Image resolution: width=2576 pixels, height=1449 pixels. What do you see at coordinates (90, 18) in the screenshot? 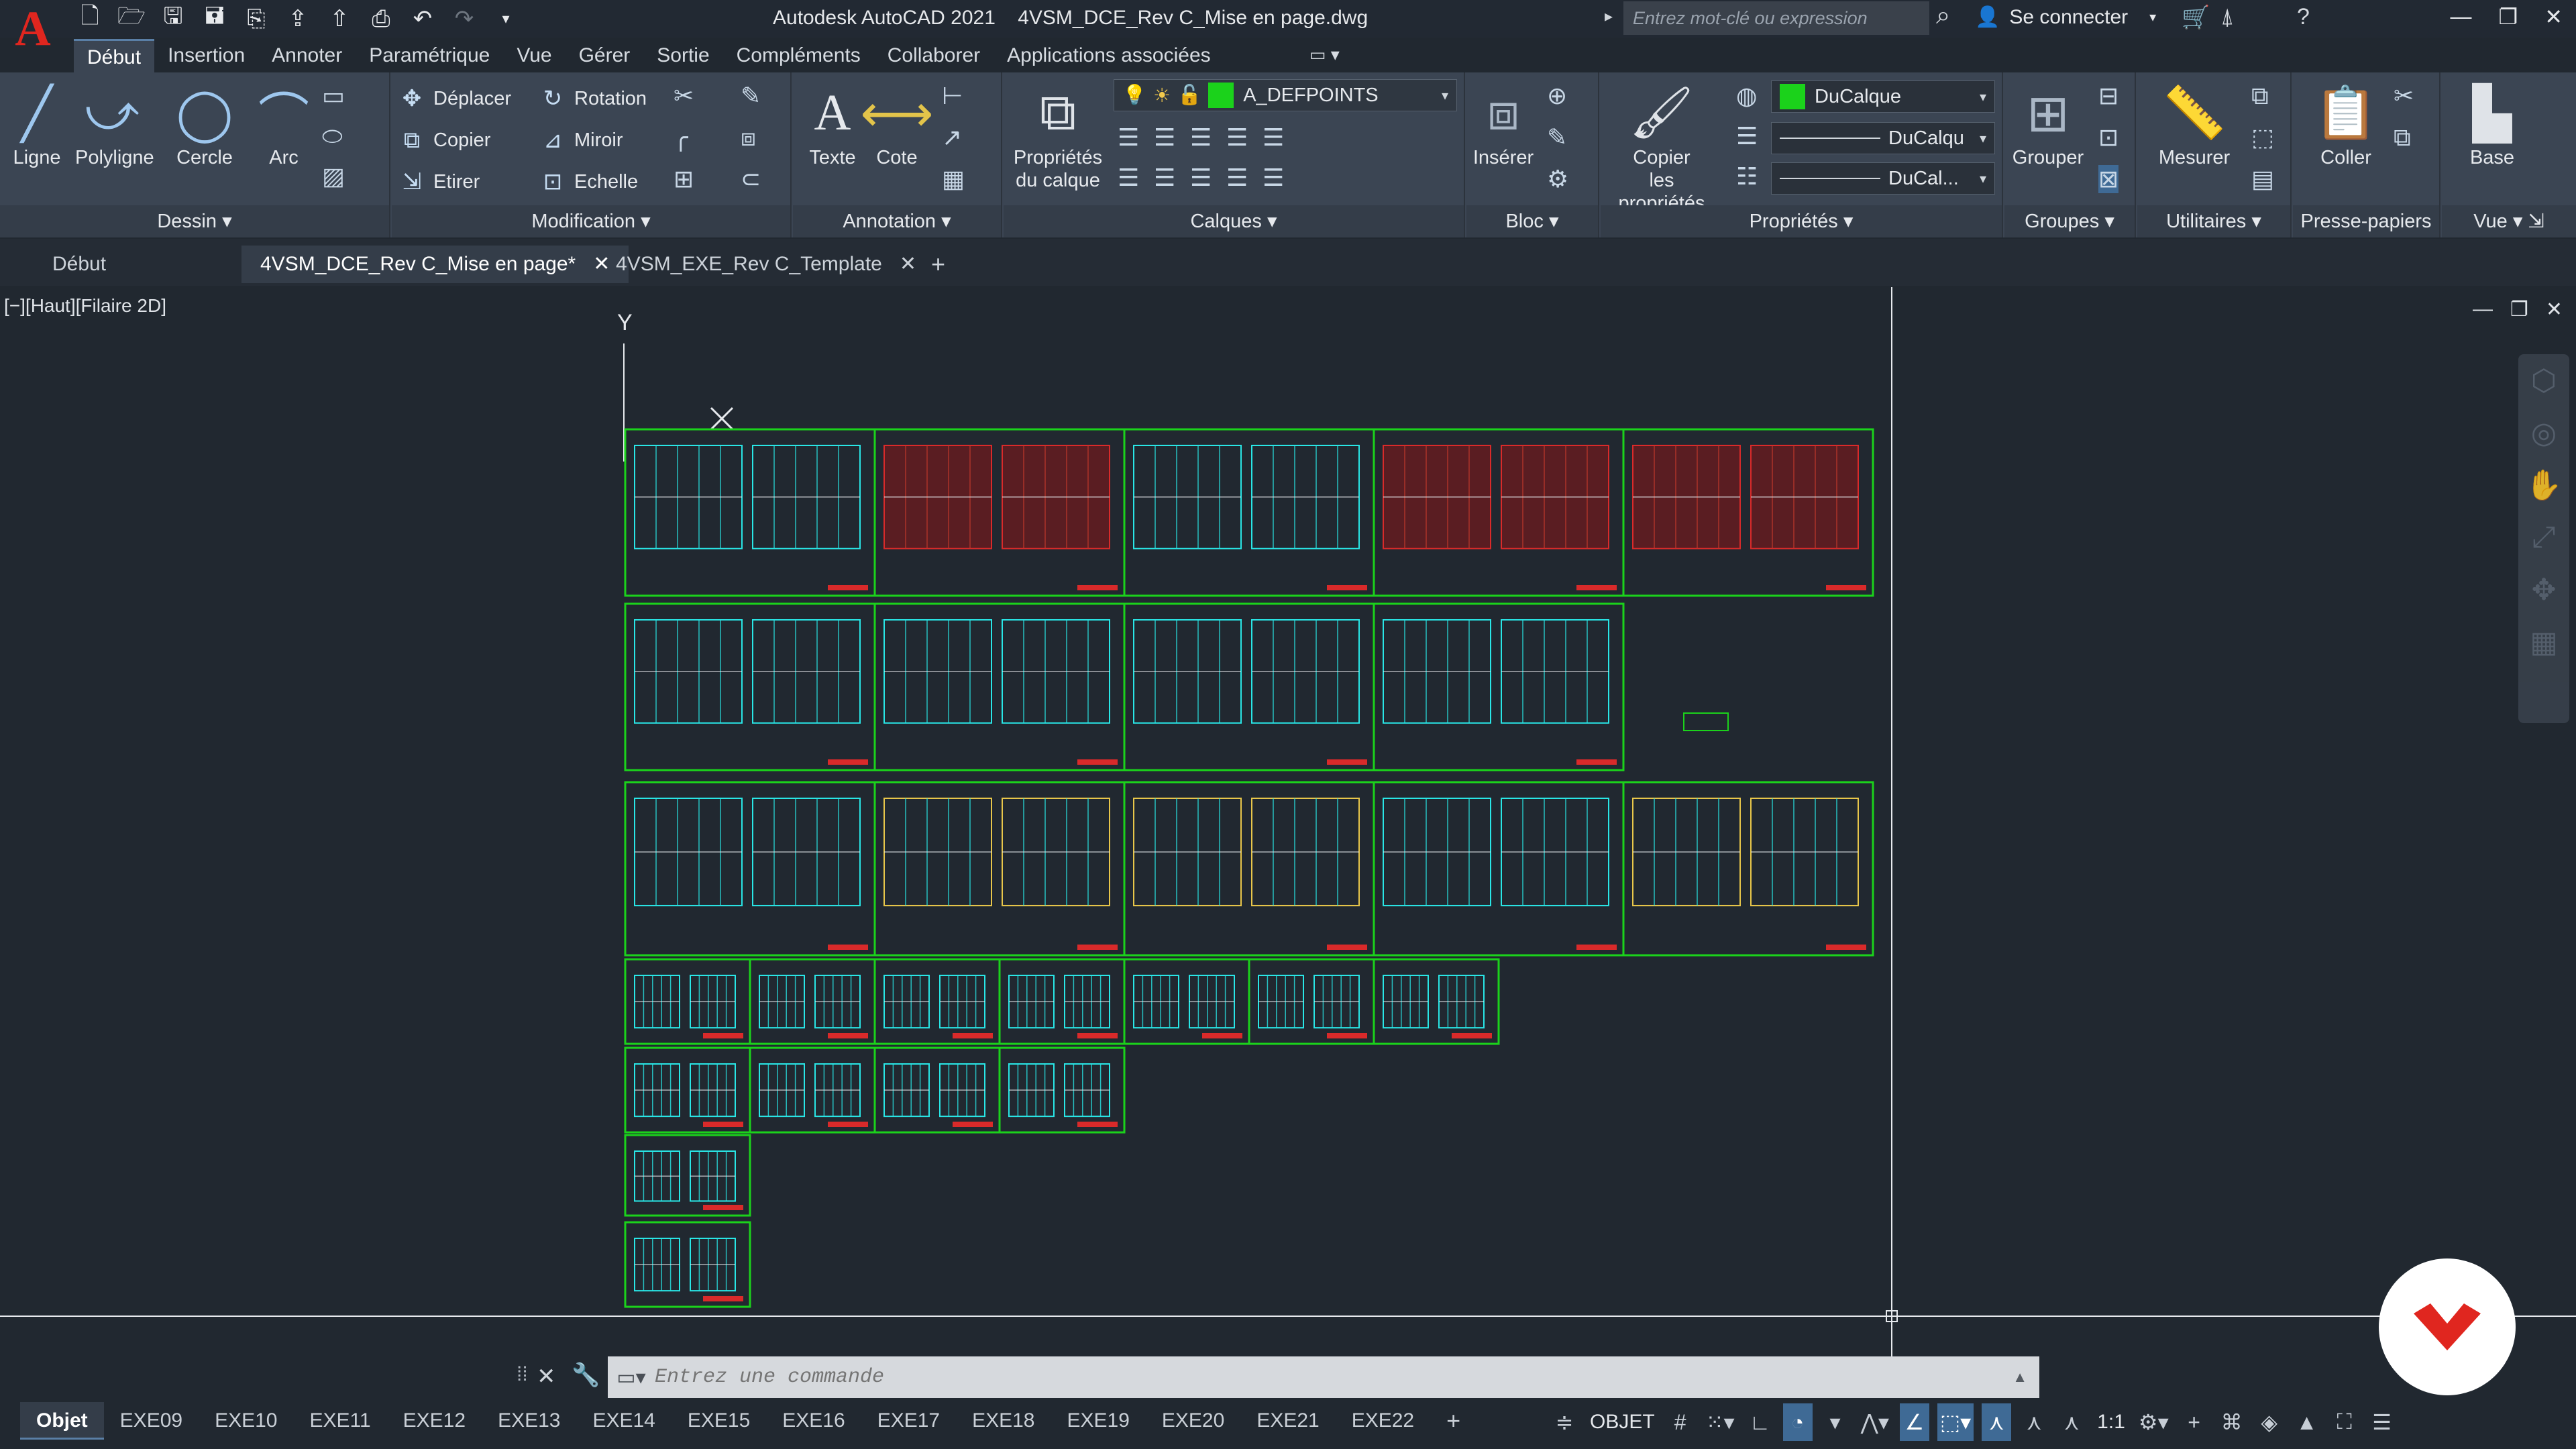
I see `new-file-icon: 🗋` at bounding box center [90, 18].